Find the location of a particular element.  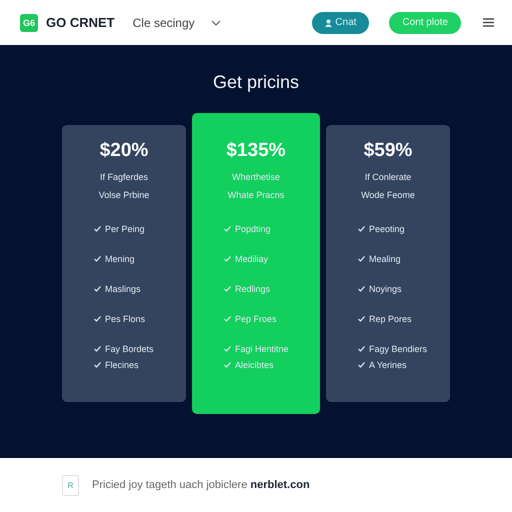

feature-item: Fay Bordets is located at coordinates (129, 349).